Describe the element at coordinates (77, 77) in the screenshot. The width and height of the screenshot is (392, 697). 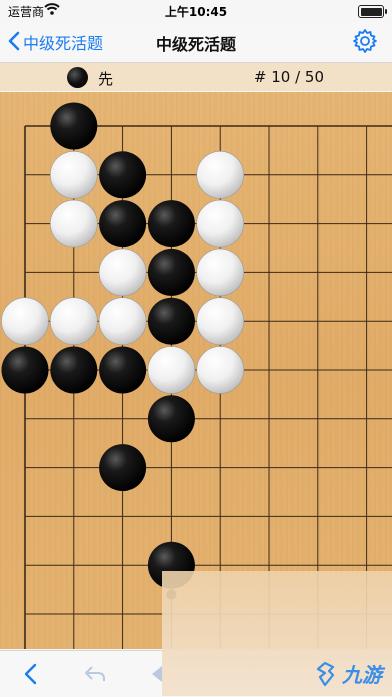
I see `black-stone-icon` at that location.